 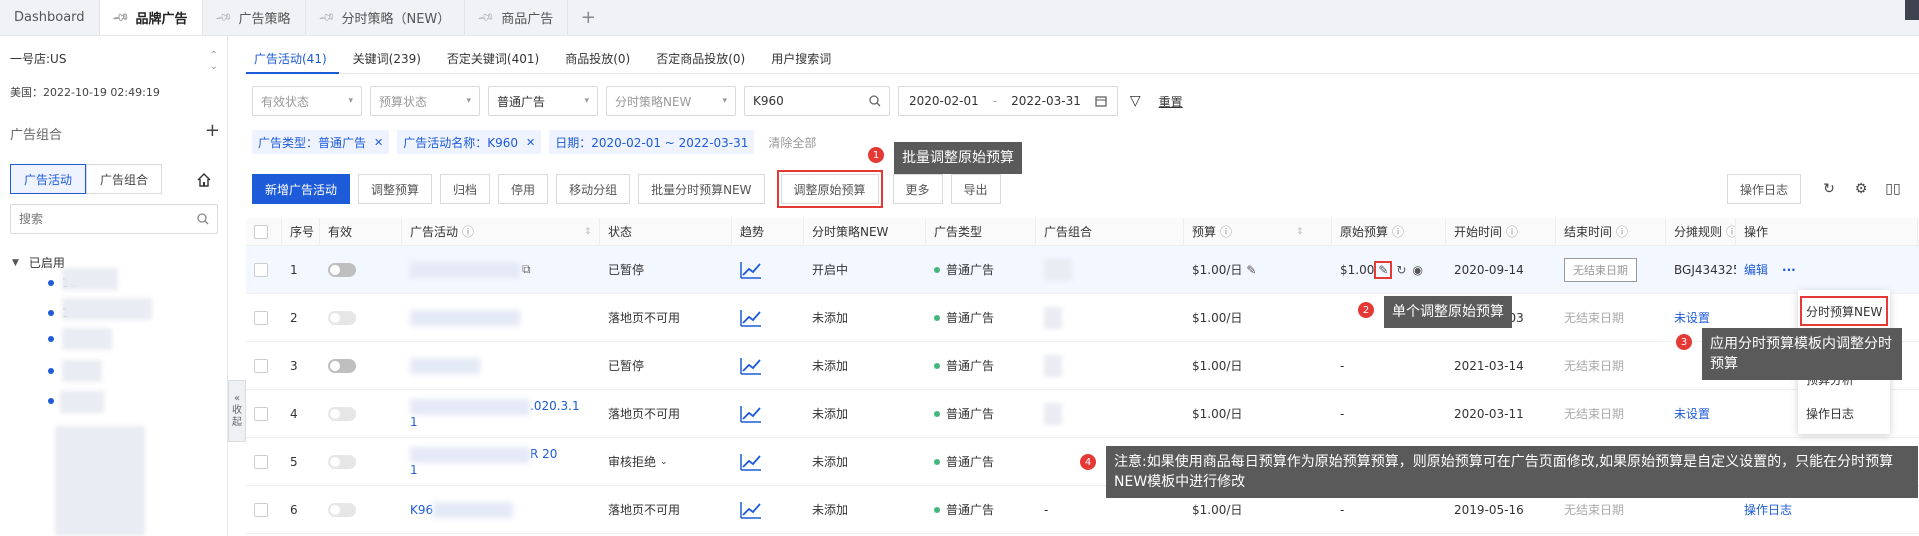 I want to click on chevron-down-icon: ⌄, so click(x=664, y=462).